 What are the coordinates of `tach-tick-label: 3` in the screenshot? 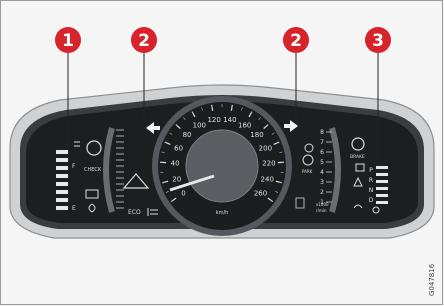 It's located at (322, 182).